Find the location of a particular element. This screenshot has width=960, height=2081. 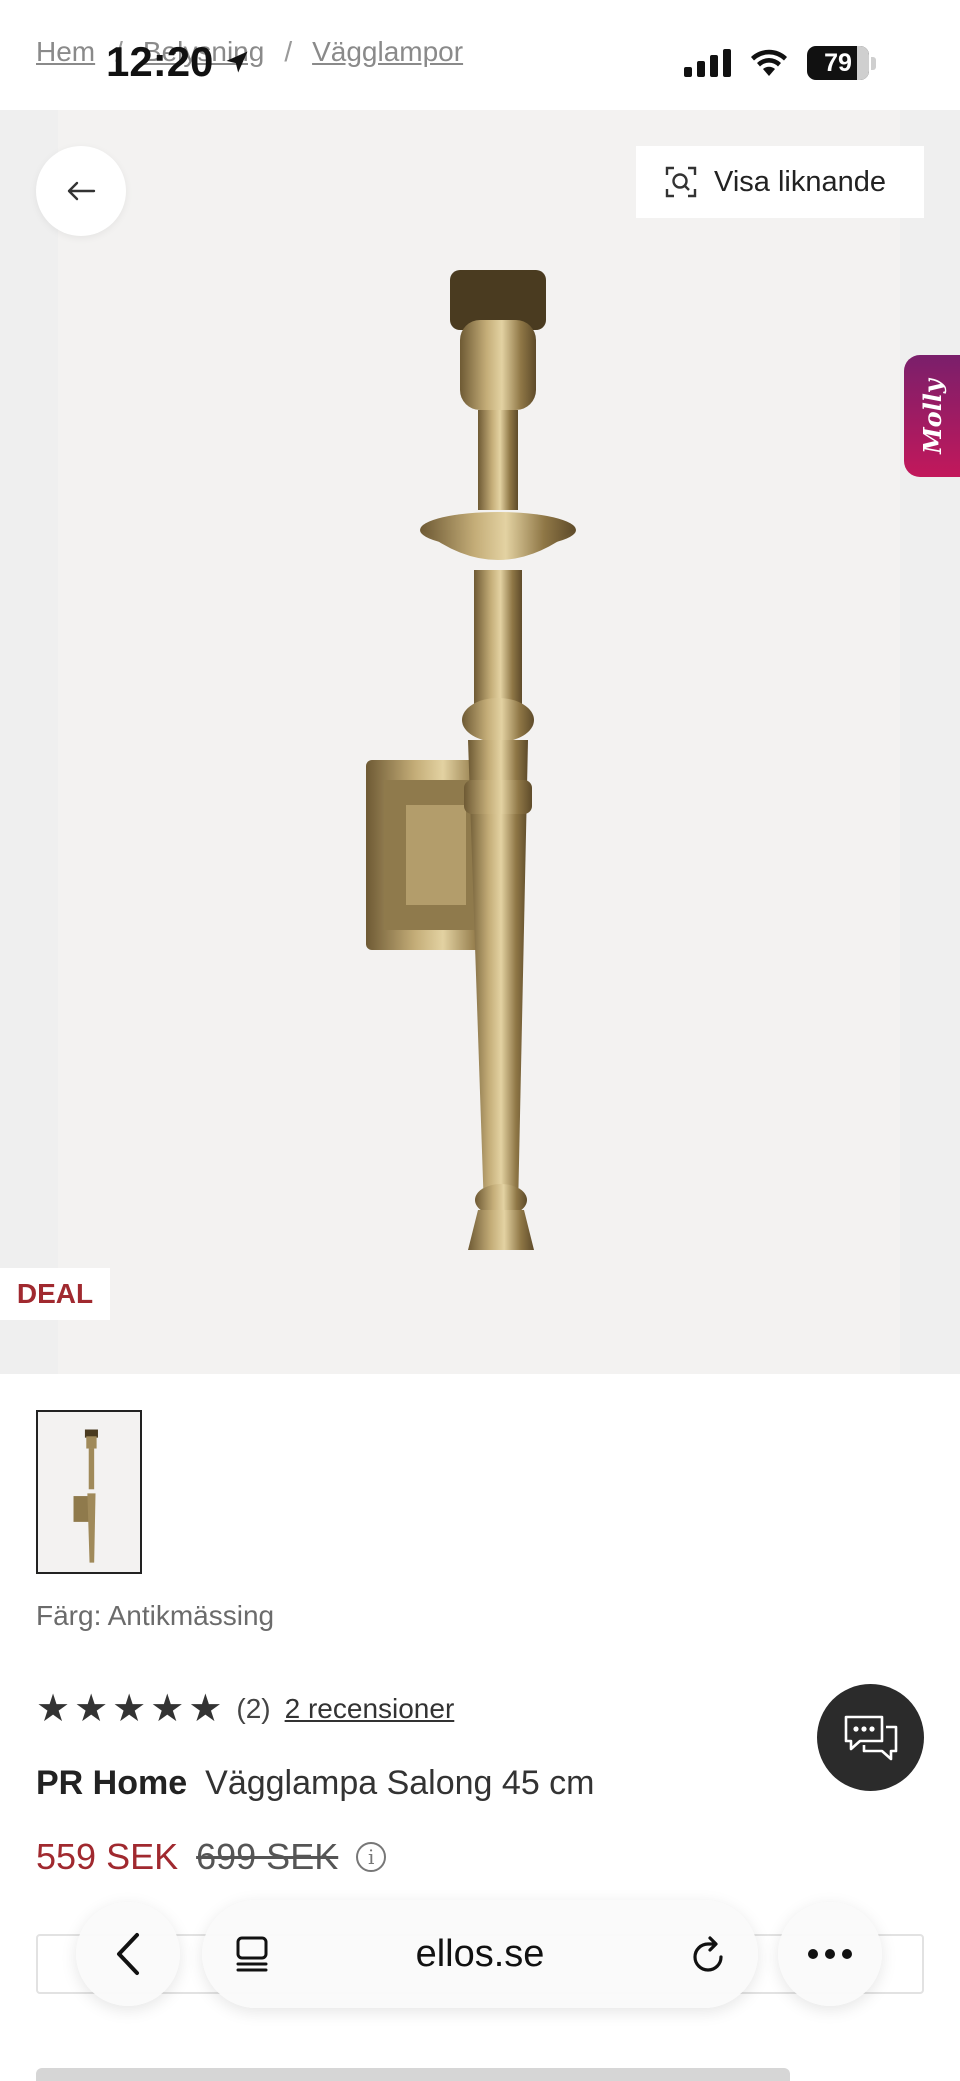

status-indicators: 79 is located at coordinates (780, 63).